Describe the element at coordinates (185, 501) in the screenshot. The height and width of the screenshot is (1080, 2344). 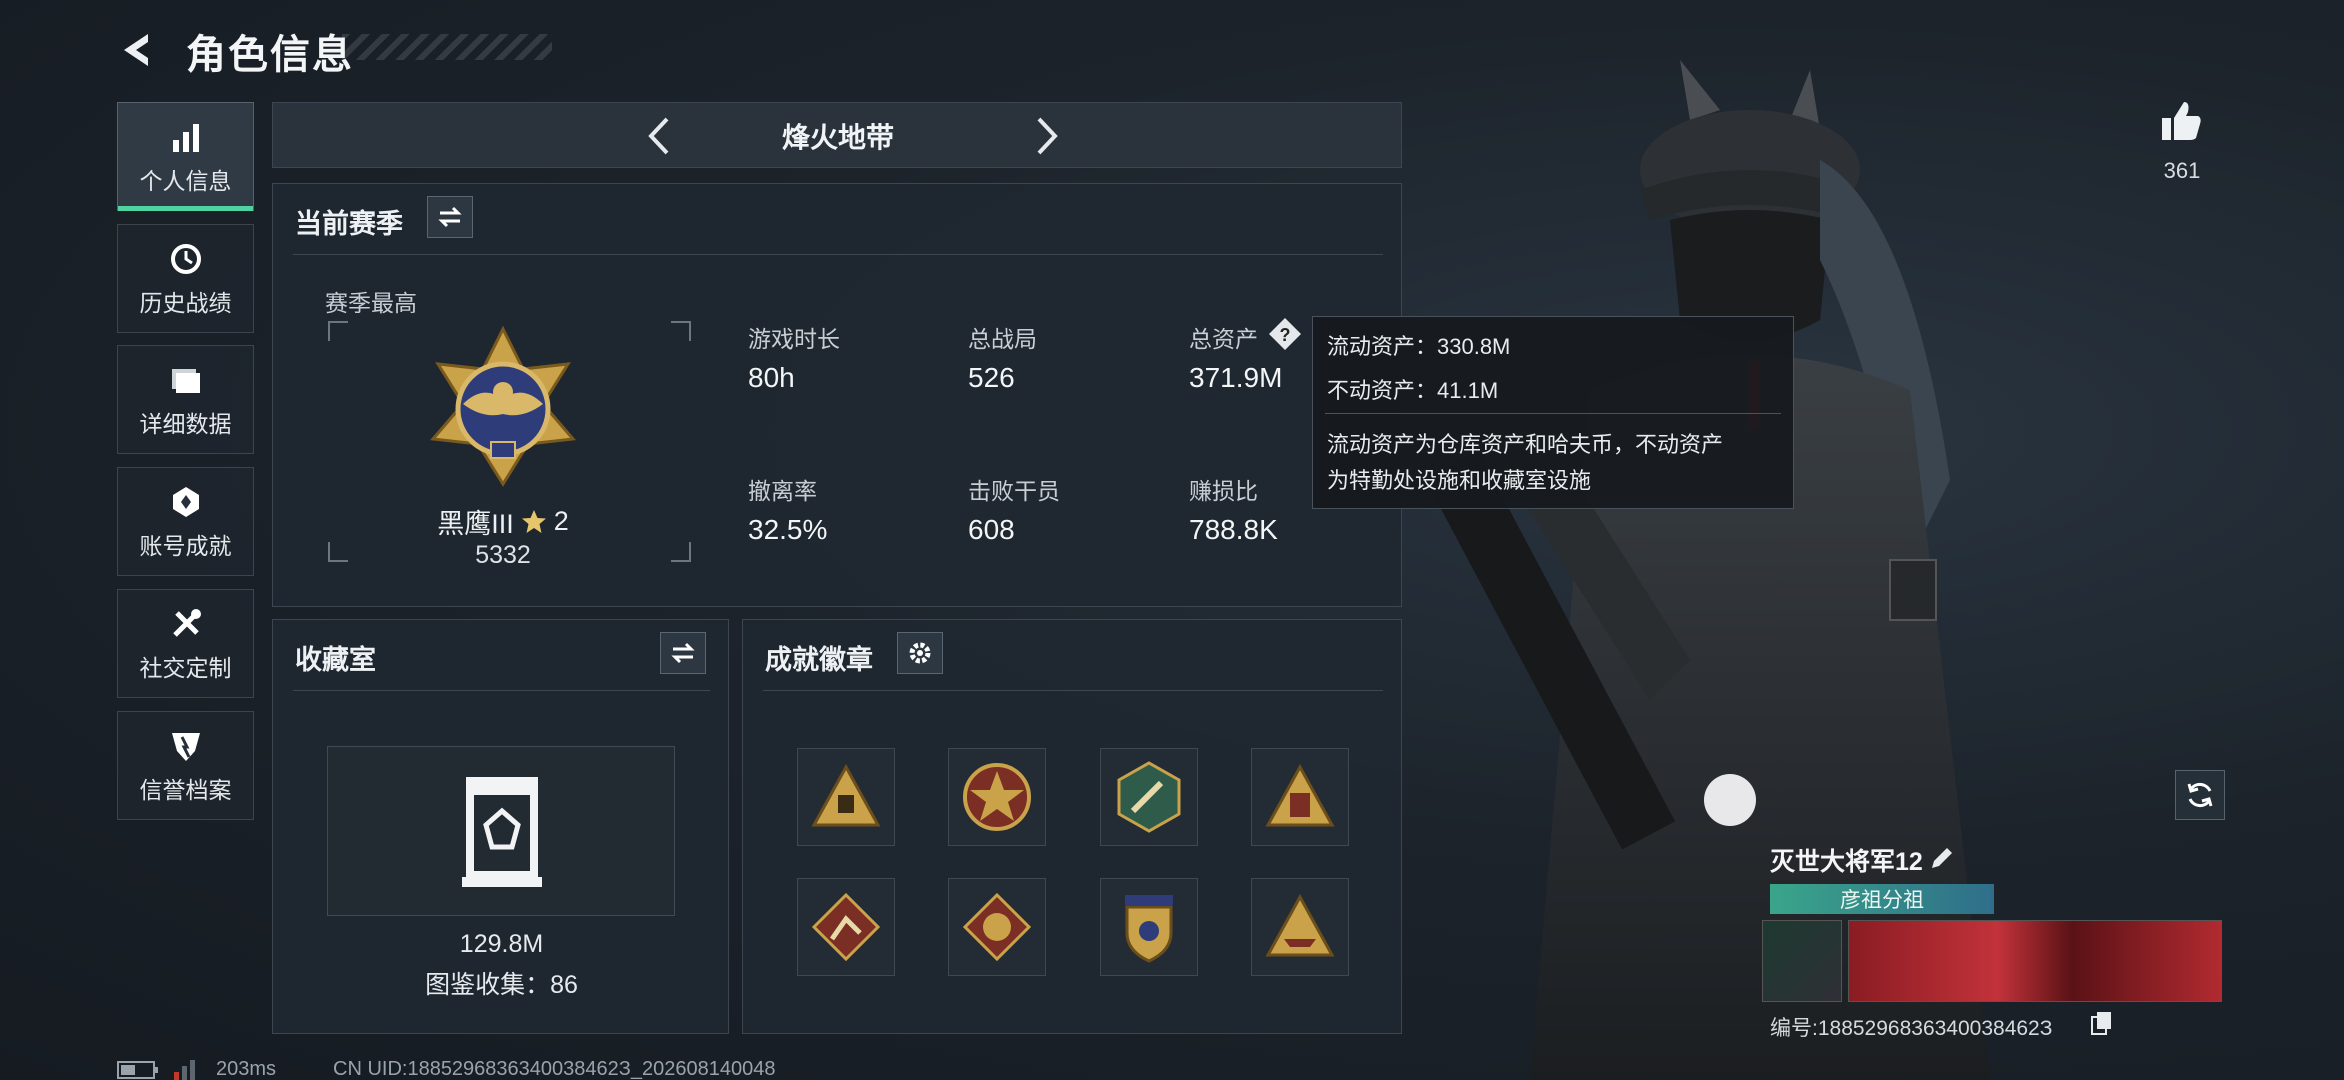
I see `achievement-icon` at that location.